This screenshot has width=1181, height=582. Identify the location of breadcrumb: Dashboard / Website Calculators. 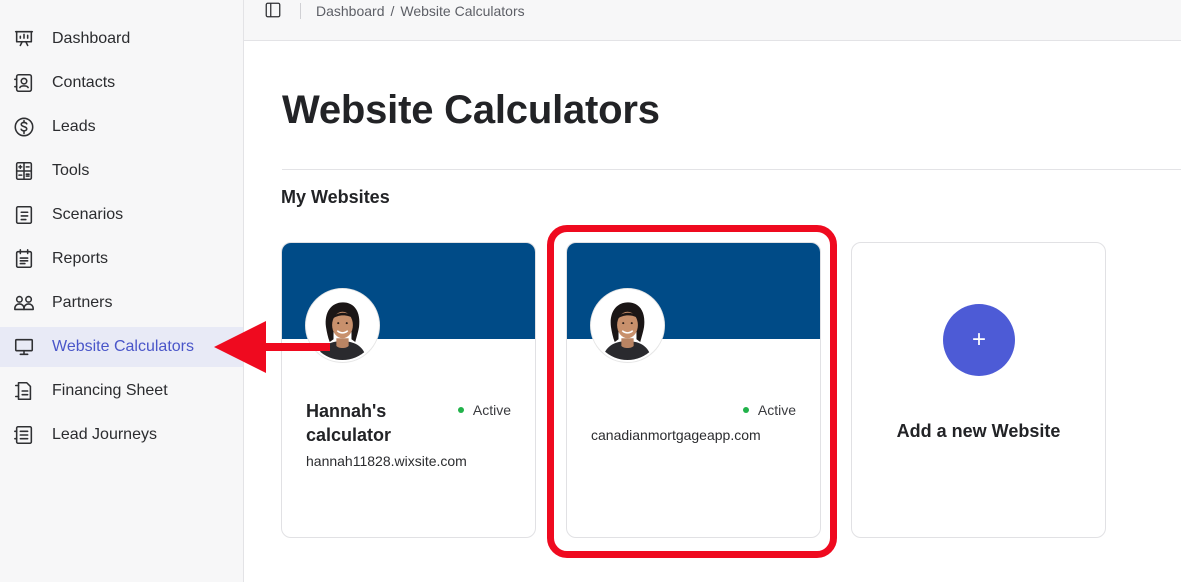
(420, 11).